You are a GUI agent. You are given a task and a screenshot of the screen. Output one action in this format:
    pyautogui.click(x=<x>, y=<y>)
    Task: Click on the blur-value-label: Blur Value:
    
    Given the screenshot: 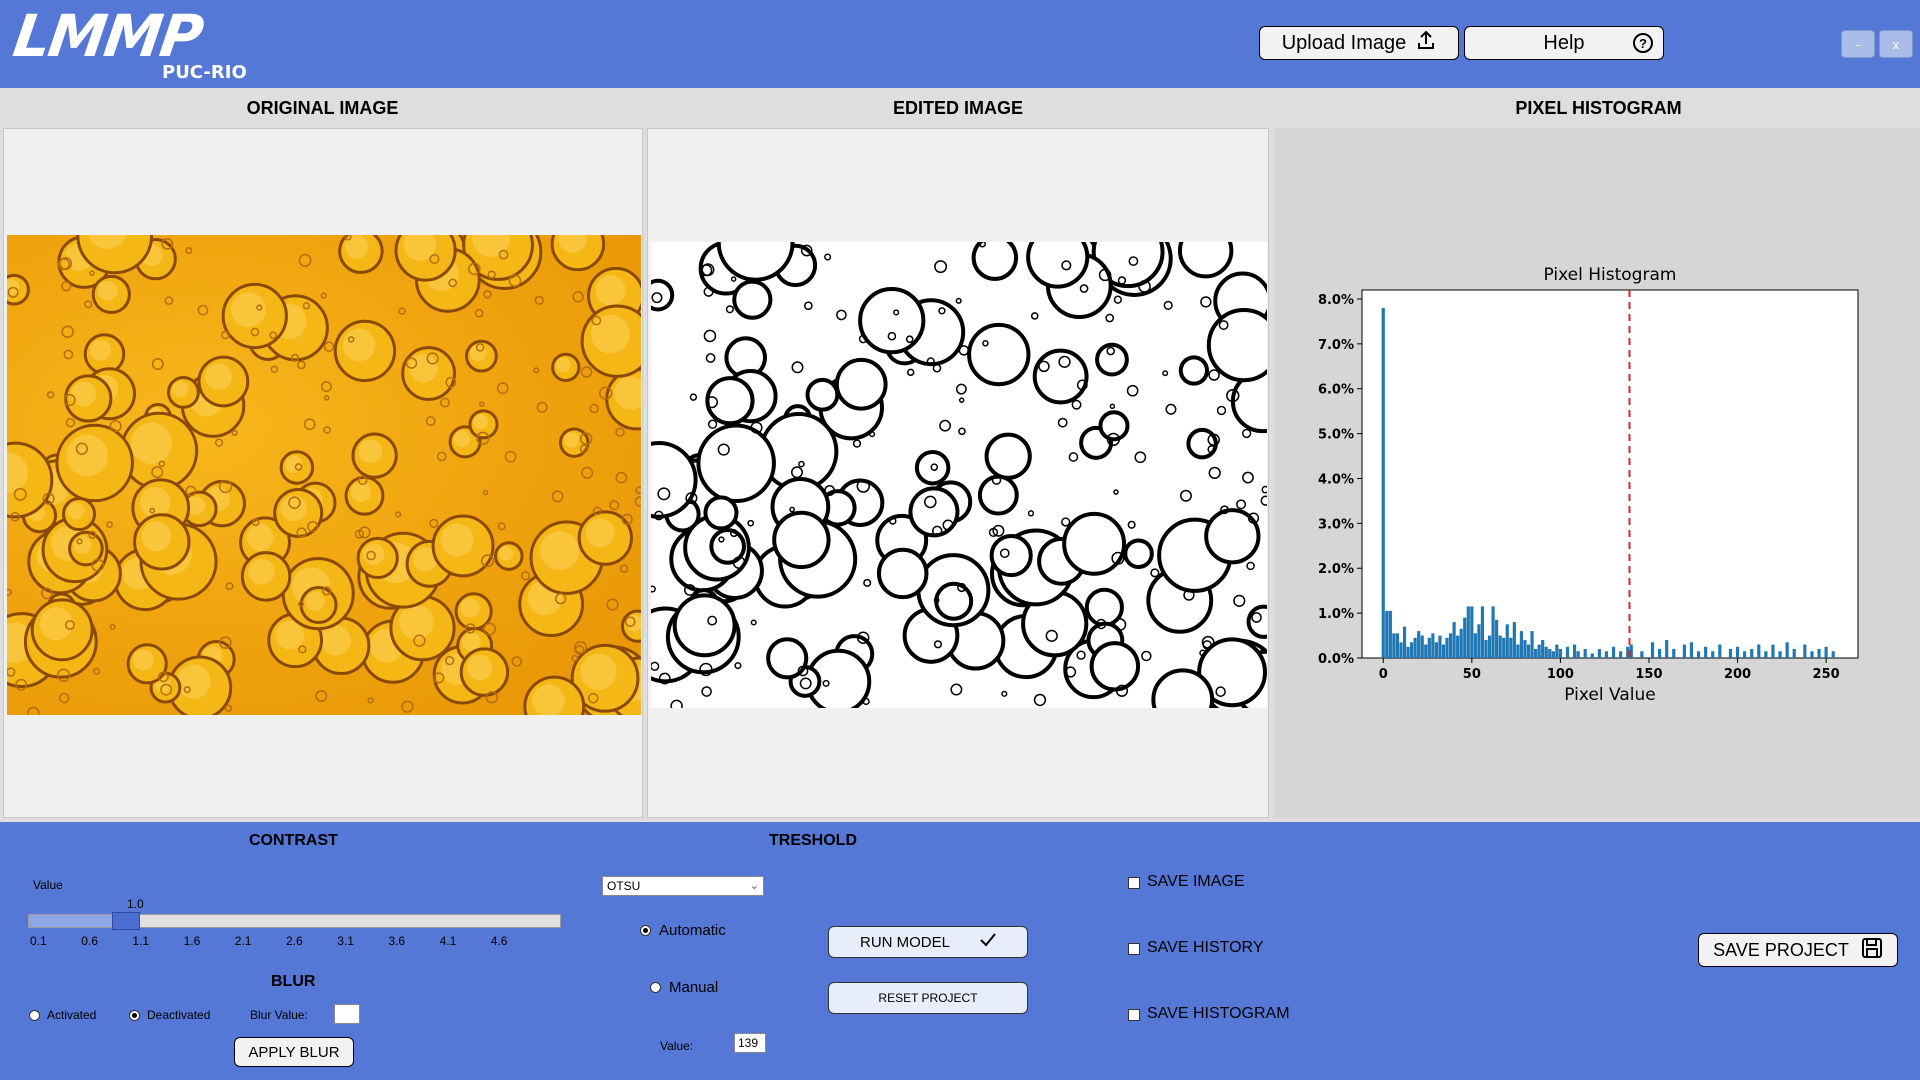 What is the action you would take?
    pyautogui.click(x=279, y=1015)
    